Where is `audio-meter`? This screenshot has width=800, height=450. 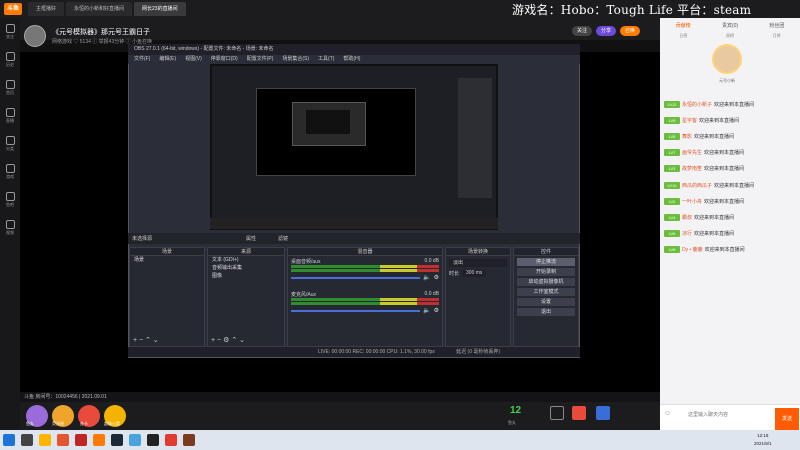
audio-meter is located at coordinates (365, 270).